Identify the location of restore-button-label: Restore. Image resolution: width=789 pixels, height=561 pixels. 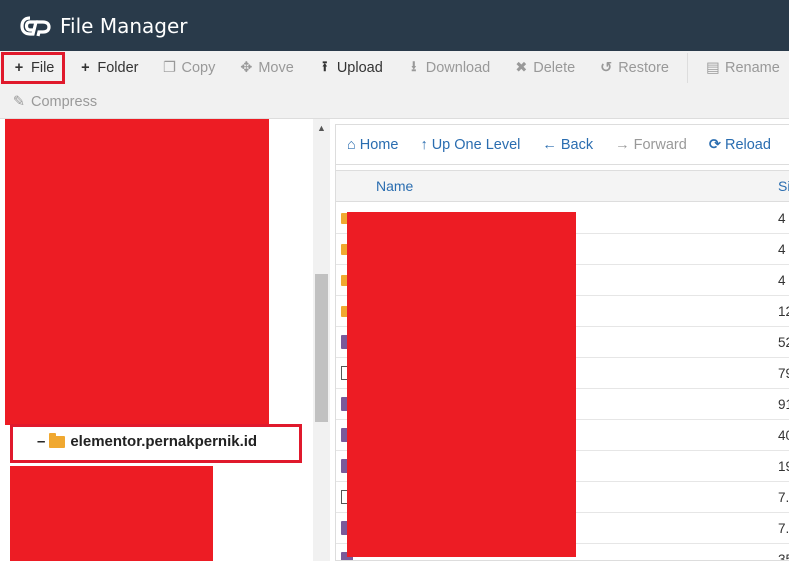
(643, 68).